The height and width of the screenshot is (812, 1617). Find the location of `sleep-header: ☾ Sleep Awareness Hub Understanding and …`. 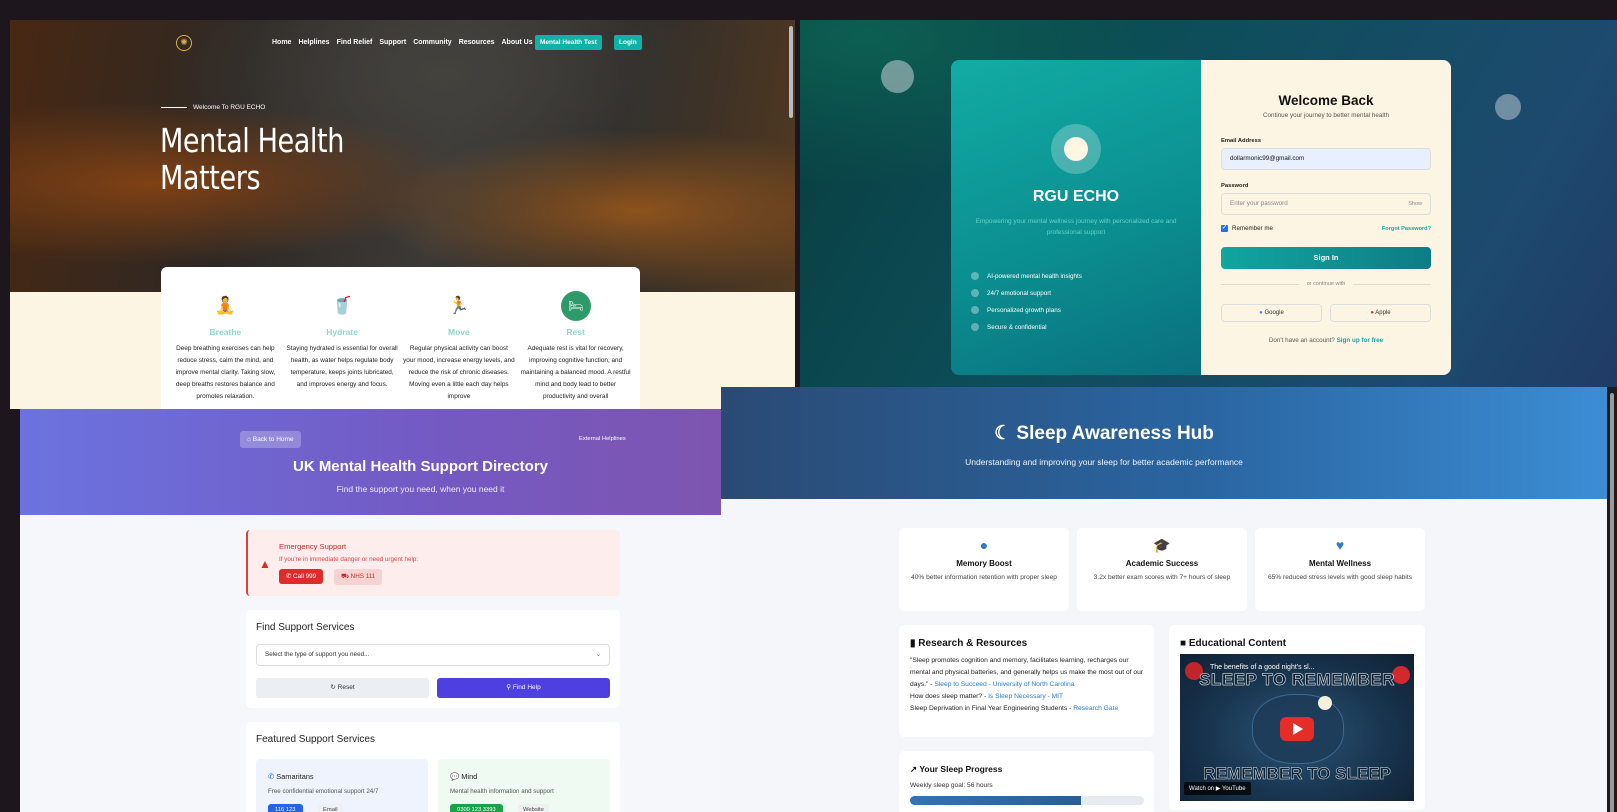

sleep-header: ☾ Sleep Awareness Hub Understanding and … is located at coordinates (1169, 443).